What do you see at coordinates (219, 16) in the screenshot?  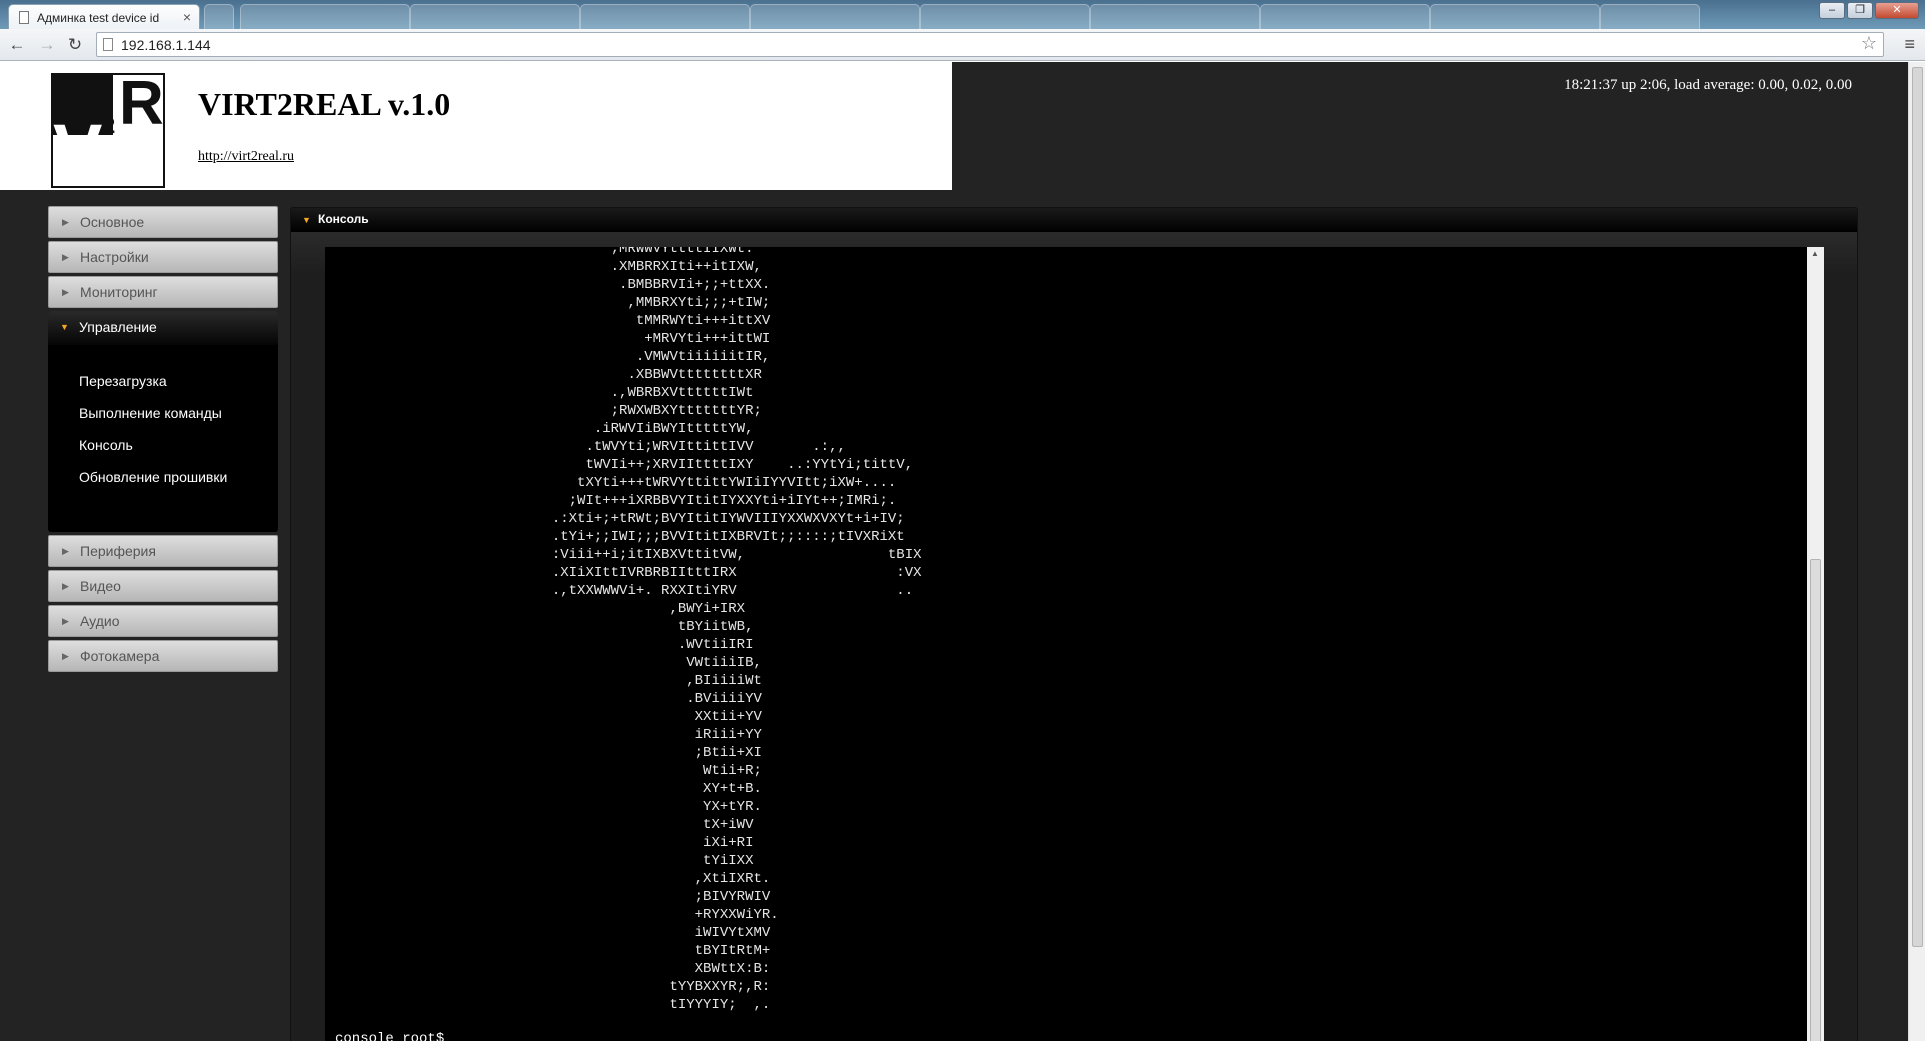 I see `new-tab-button` at bounding box center [219, 16].